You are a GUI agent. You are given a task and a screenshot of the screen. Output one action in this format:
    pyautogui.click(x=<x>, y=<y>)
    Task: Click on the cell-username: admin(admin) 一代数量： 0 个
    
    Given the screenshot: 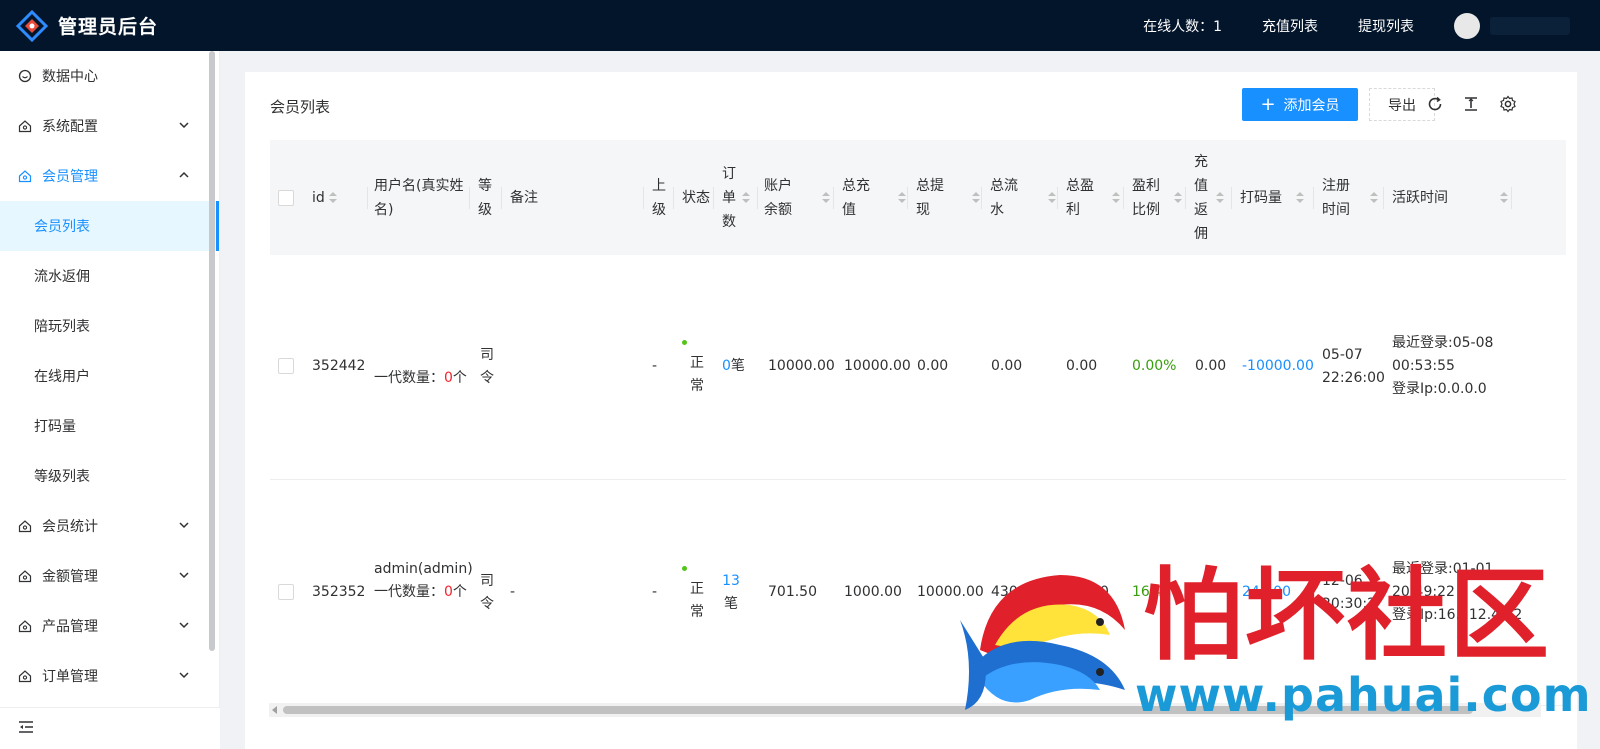 What is the action you would take?
    pyautogui.click(x=424, y=581)
    